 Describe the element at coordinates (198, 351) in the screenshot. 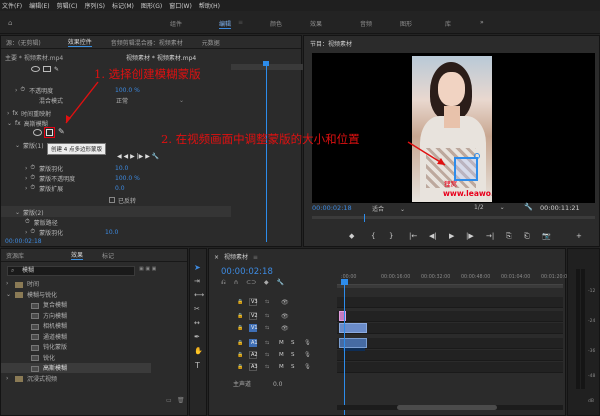

I see `hand-tool-icon: ✋` at that location.